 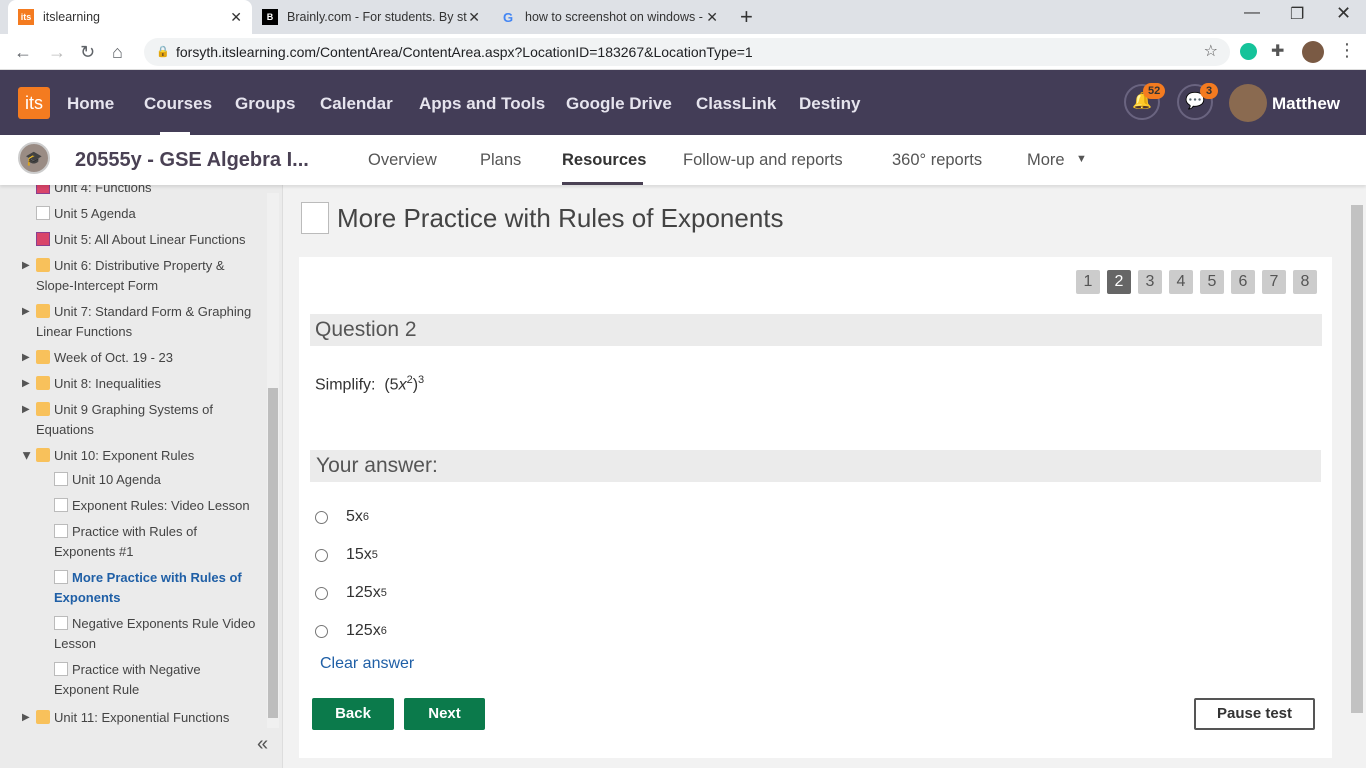 I want to click on tab-plans: Plans, so click(x=500, y=160).